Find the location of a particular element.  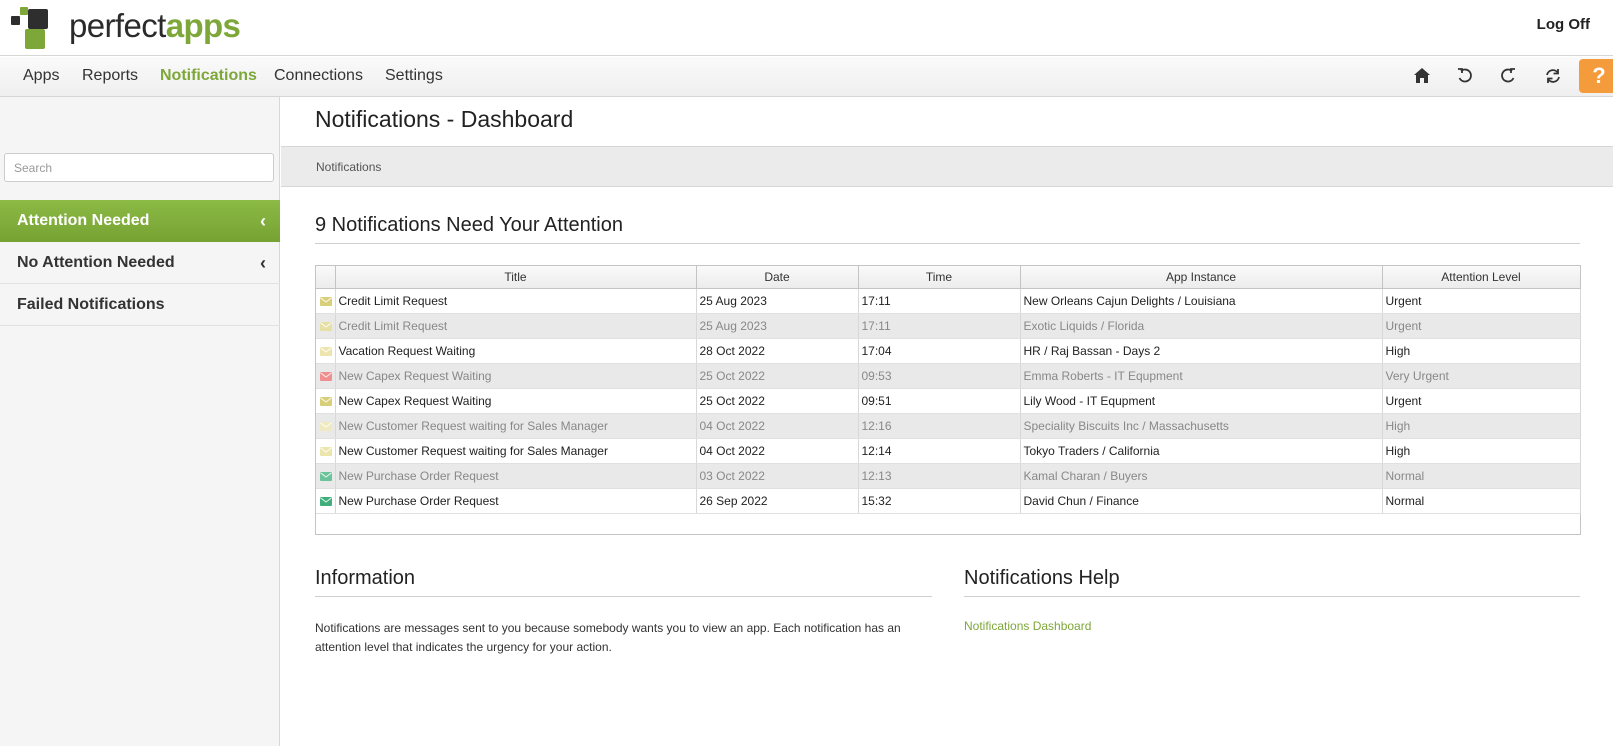

column-header-attention-level: Attention Level is located at coordinates (1481, 277).